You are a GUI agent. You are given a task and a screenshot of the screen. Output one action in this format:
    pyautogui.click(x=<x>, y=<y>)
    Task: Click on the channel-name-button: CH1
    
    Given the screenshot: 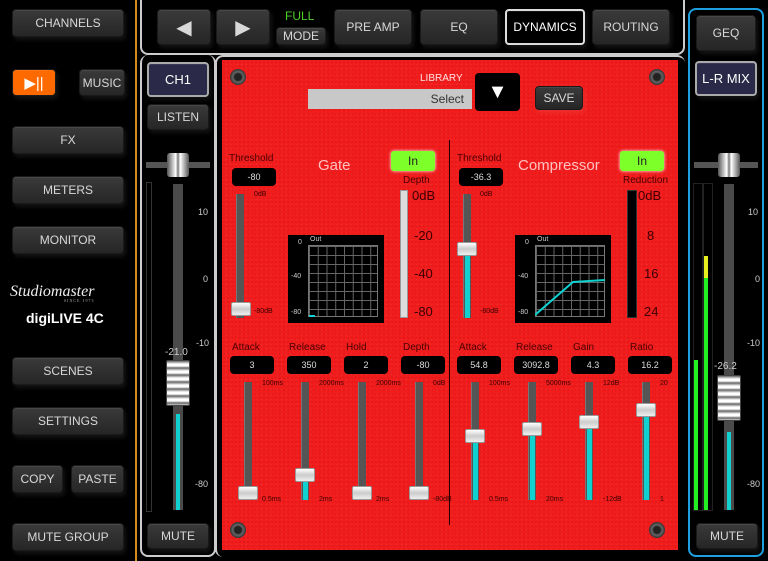 What is the action you would take?
    pyautogui.click(x=178, y=79)
    